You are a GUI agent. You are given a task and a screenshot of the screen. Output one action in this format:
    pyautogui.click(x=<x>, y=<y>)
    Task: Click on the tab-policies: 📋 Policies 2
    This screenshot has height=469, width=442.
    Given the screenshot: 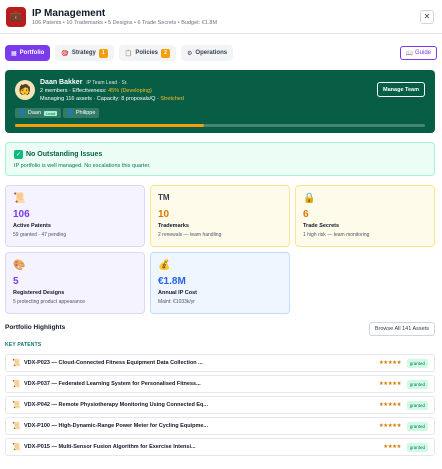 What is the action you would take?
    pyautogui.click(x=147, y=53)
    